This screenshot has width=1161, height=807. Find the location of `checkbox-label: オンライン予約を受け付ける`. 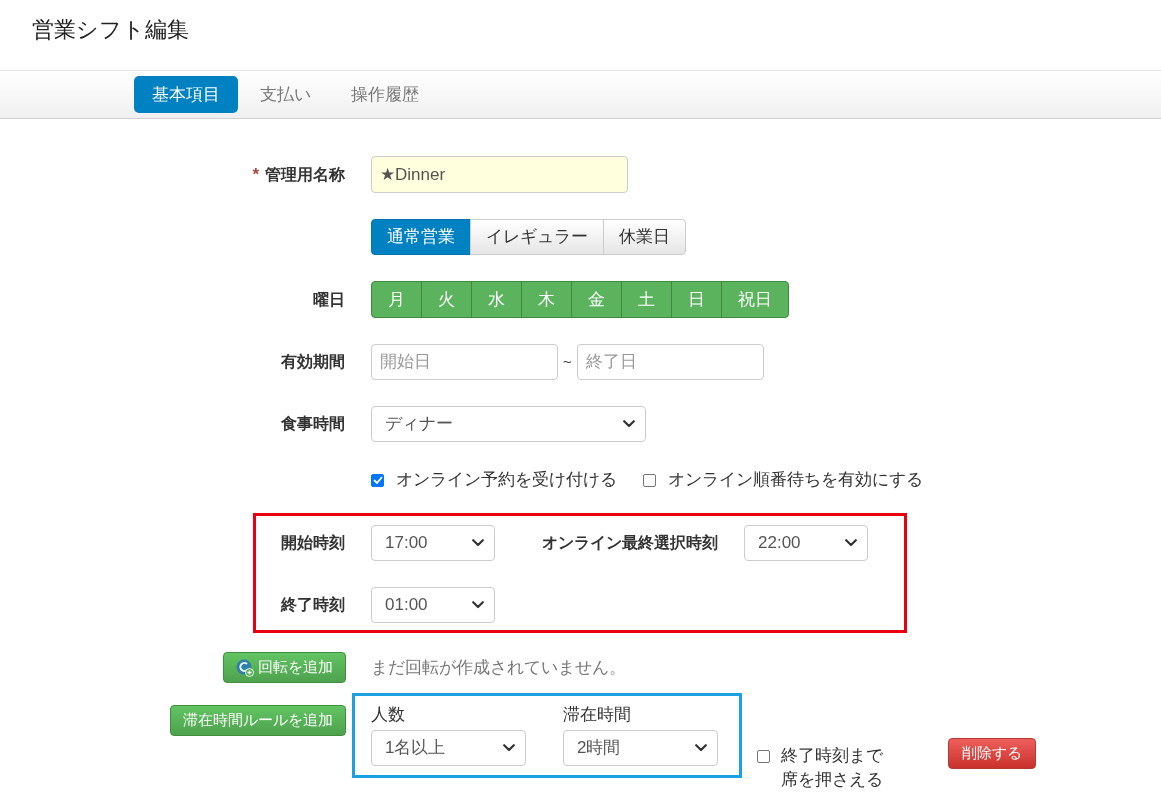

checkbox-label: オンライン予約を受け付ける is located at coordinates (506, 480).